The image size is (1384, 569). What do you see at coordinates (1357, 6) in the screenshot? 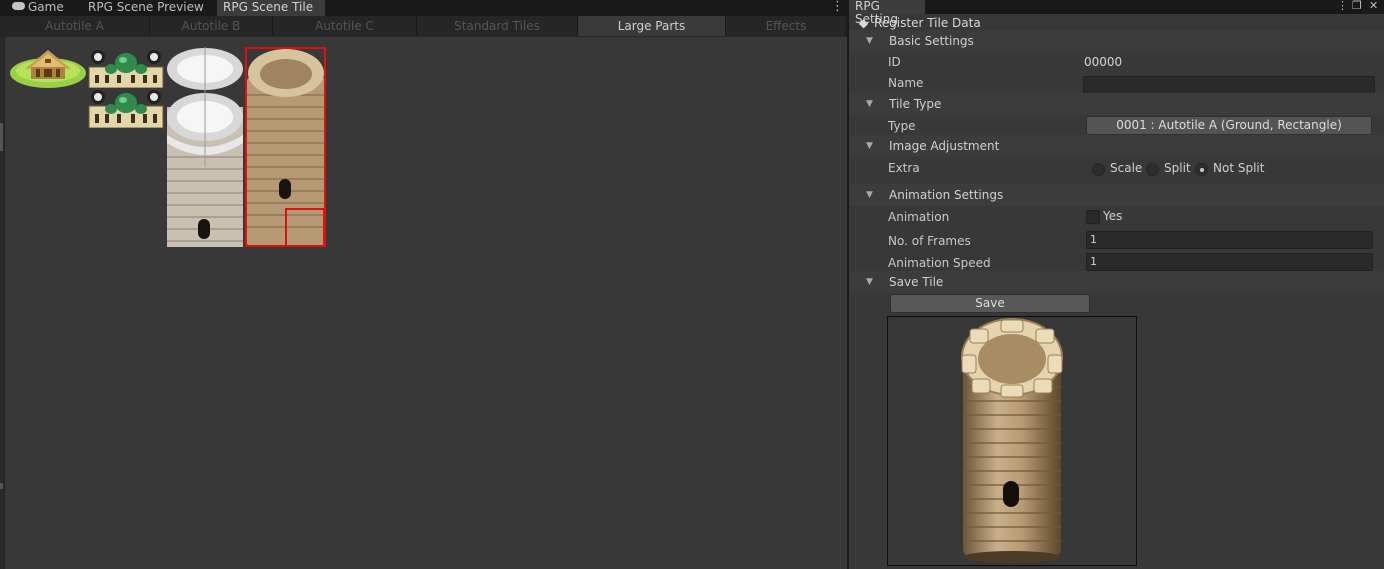
I see `maximize-icon: ❐` at bounding box center [1357, 6].